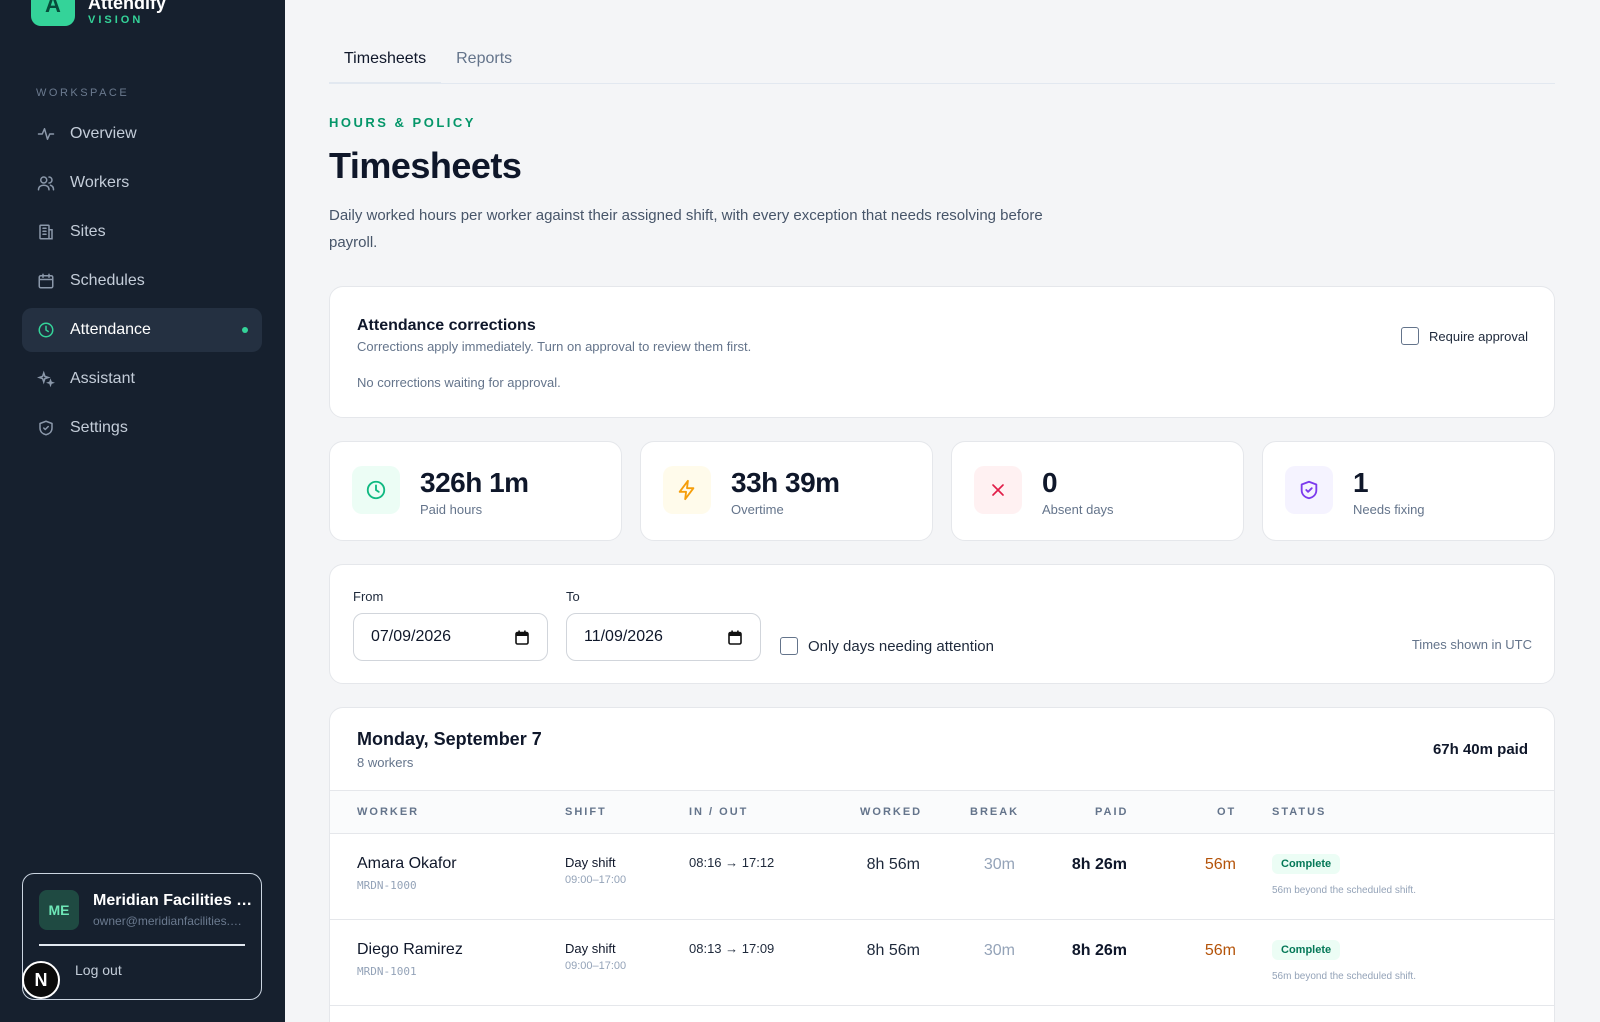 The image size is (1600, 1022). I want to click on column-header: OT, so click(1227, 812).